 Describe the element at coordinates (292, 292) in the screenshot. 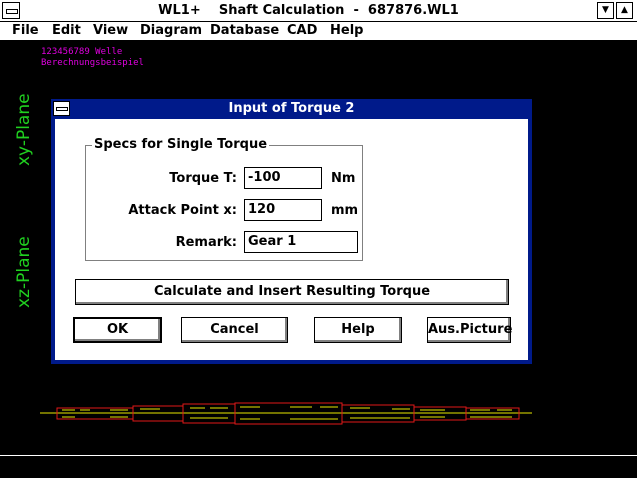

I see `calculate-insert-torque-button: Calculate and Insert Resulting Torque` at that location.